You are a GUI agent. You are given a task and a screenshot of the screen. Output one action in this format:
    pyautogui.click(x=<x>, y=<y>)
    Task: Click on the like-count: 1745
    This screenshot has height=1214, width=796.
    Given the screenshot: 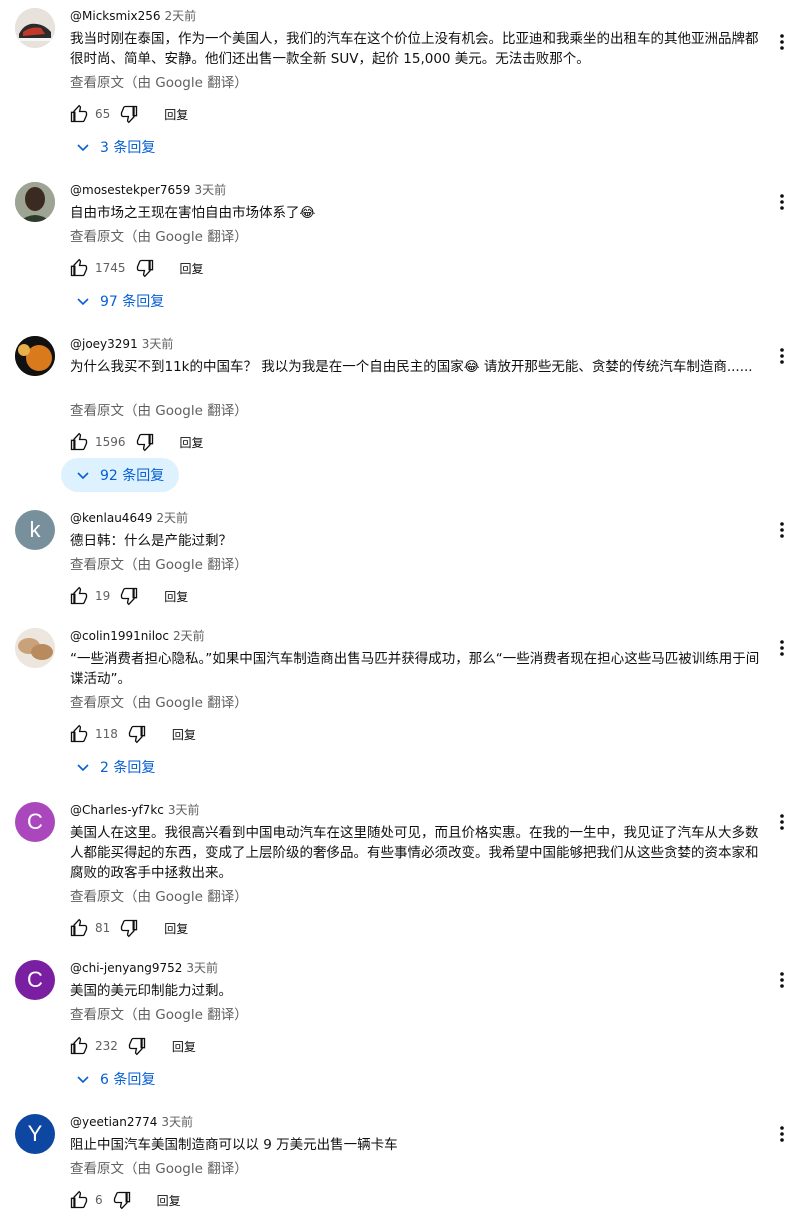 What is the action you would take?
    pyautogui.click(x=110, y=268)
    